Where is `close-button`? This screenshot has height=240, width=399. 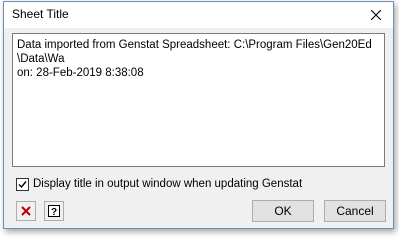 close-button is located at coordinates (376, 15).